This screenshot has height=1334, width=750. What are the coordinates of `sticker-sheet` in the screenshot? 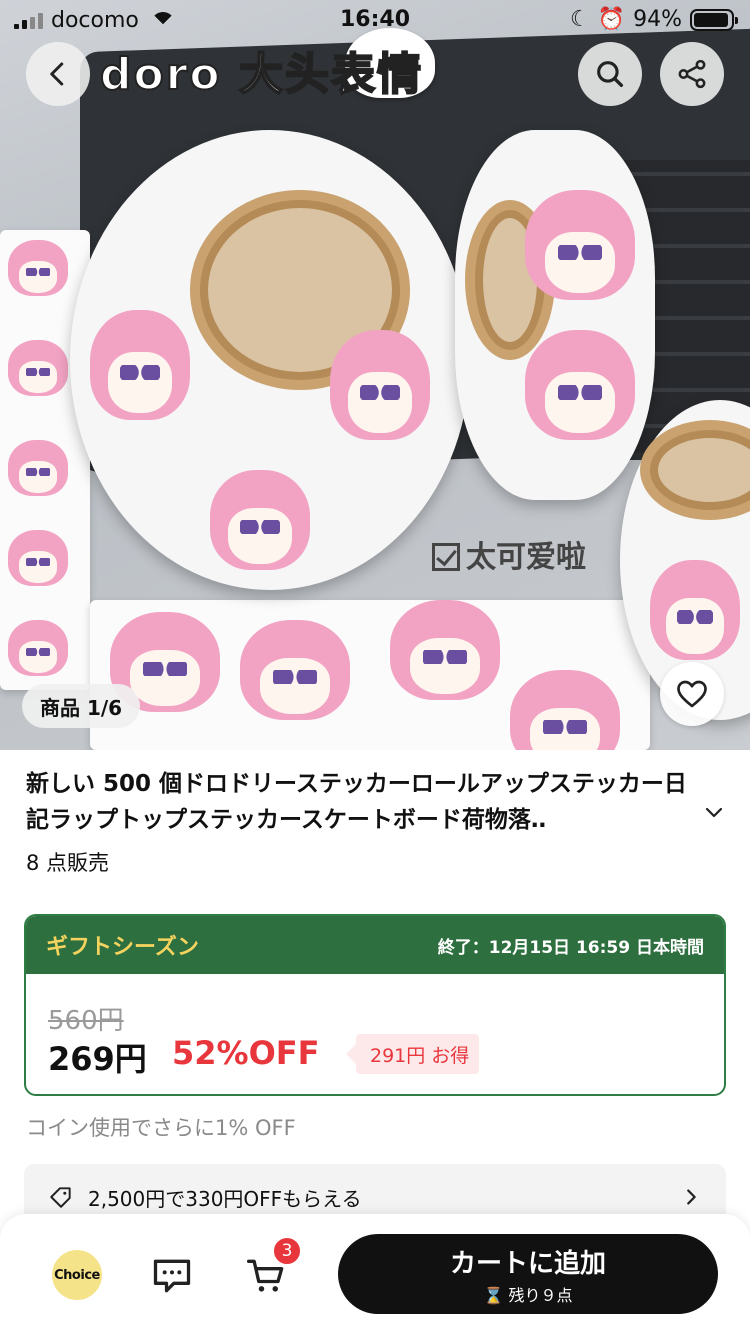 It's located at (370, 675).